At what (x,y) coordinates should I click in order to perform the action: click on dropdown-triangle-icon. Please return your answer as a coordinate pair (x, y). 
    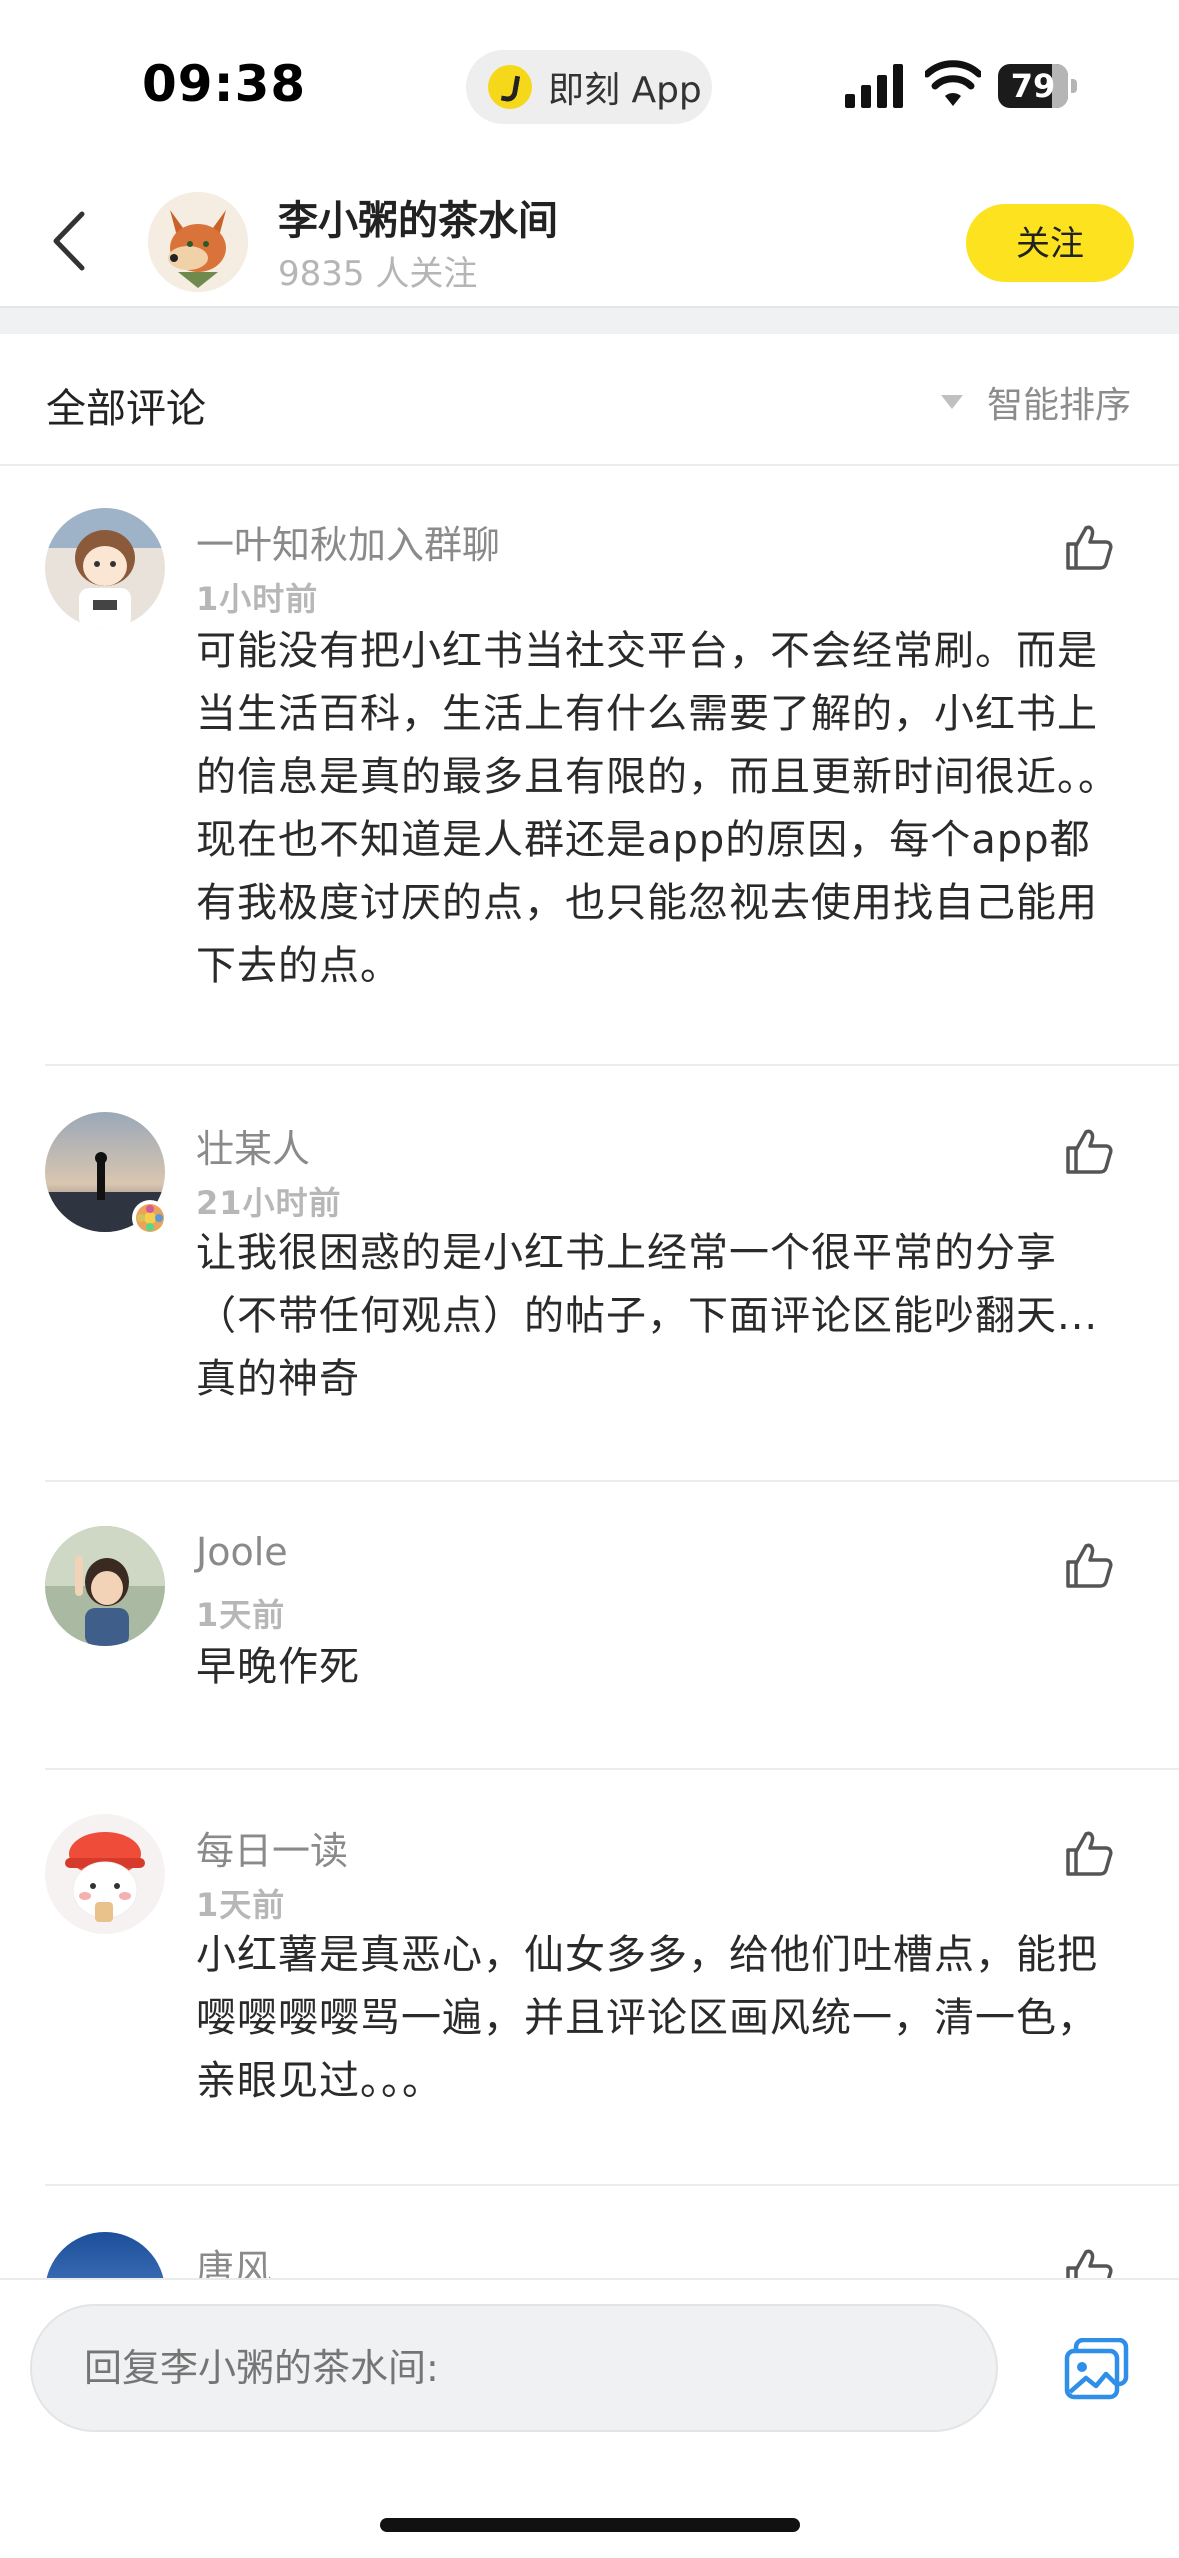
    Looking at the image, I should click on (951, 402).